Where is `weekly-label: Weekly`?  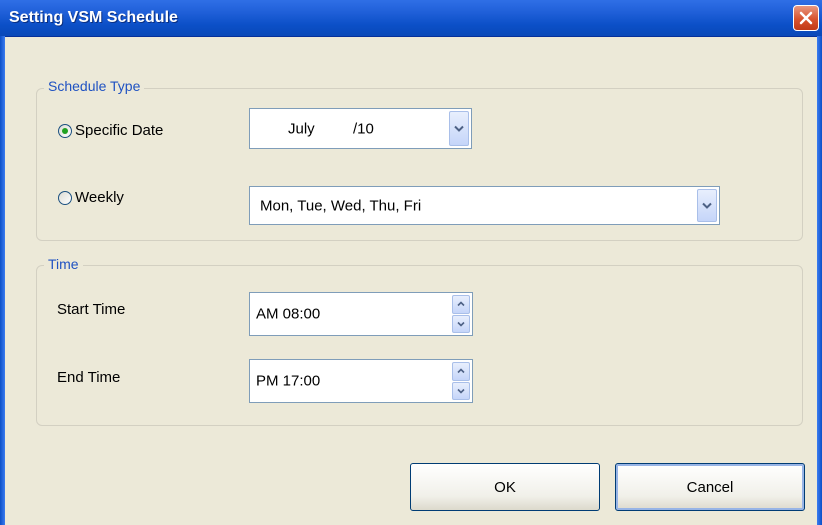
weekly-label: Weekly is located at coordinates (99, 197).